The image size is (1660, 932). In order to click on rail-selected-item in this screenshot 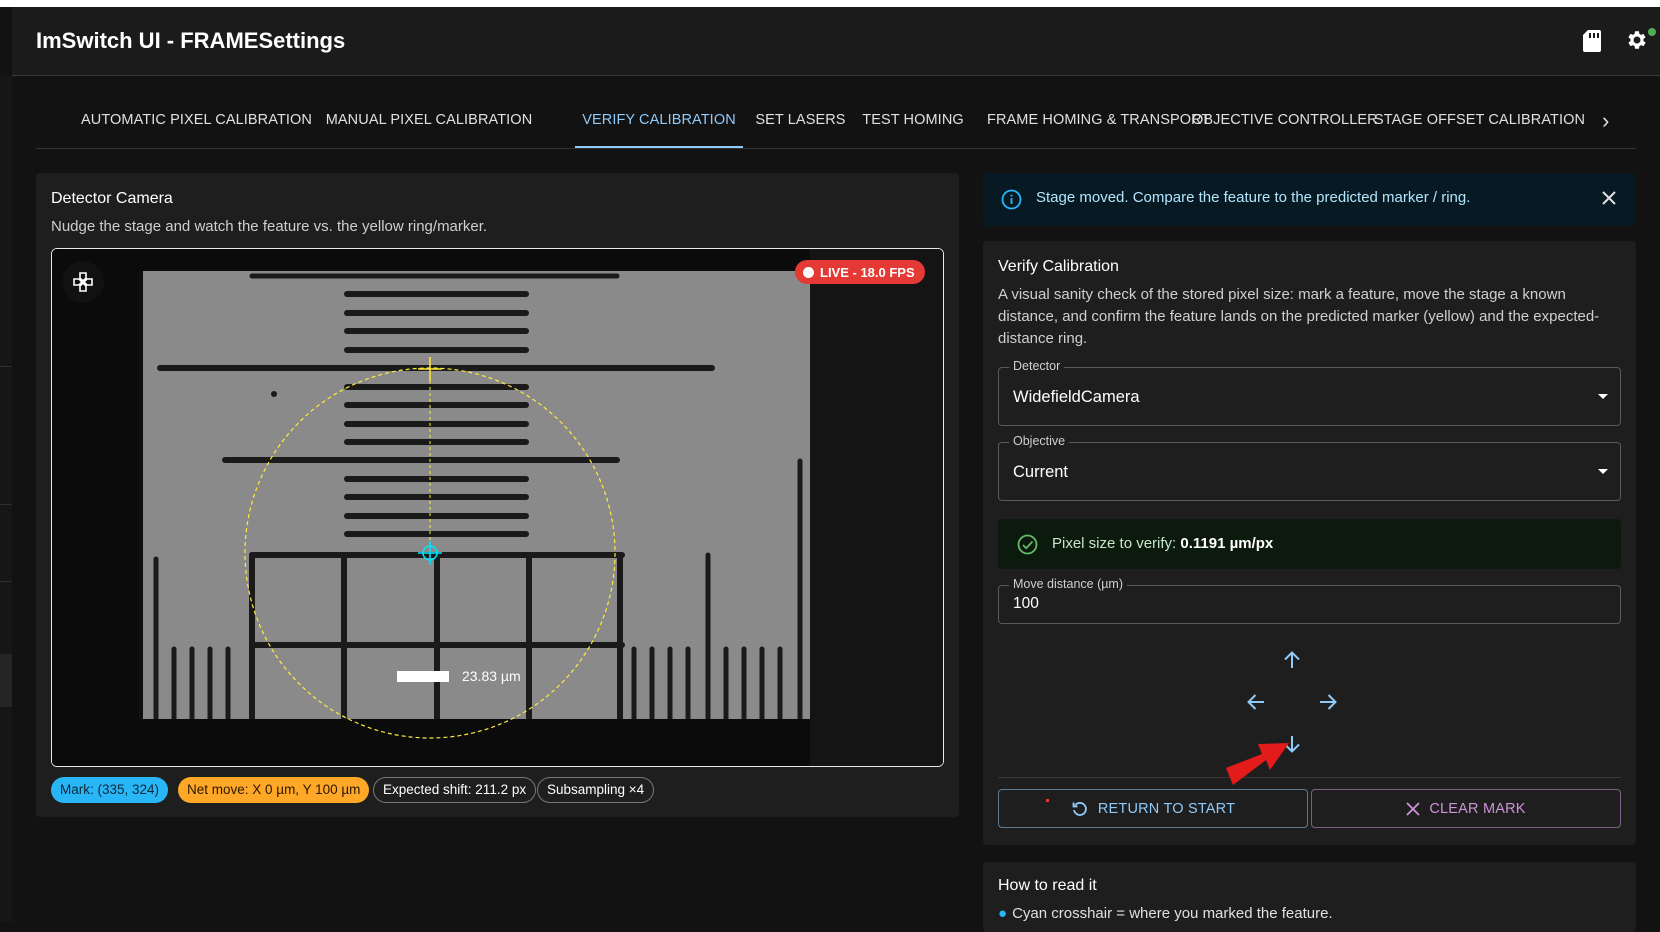, I will do `click(6, 680)`.